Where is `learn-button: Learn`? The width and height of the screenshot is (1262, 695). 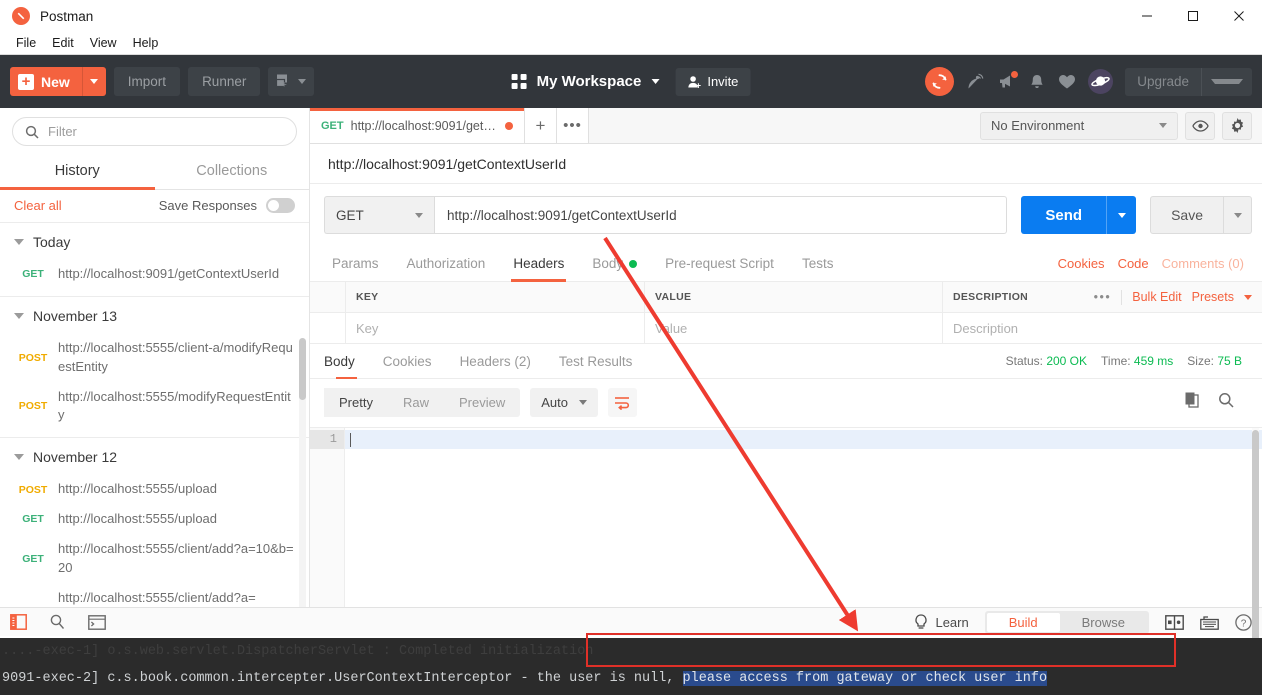
learn-button: Learn is located at coordinates (941, 622).